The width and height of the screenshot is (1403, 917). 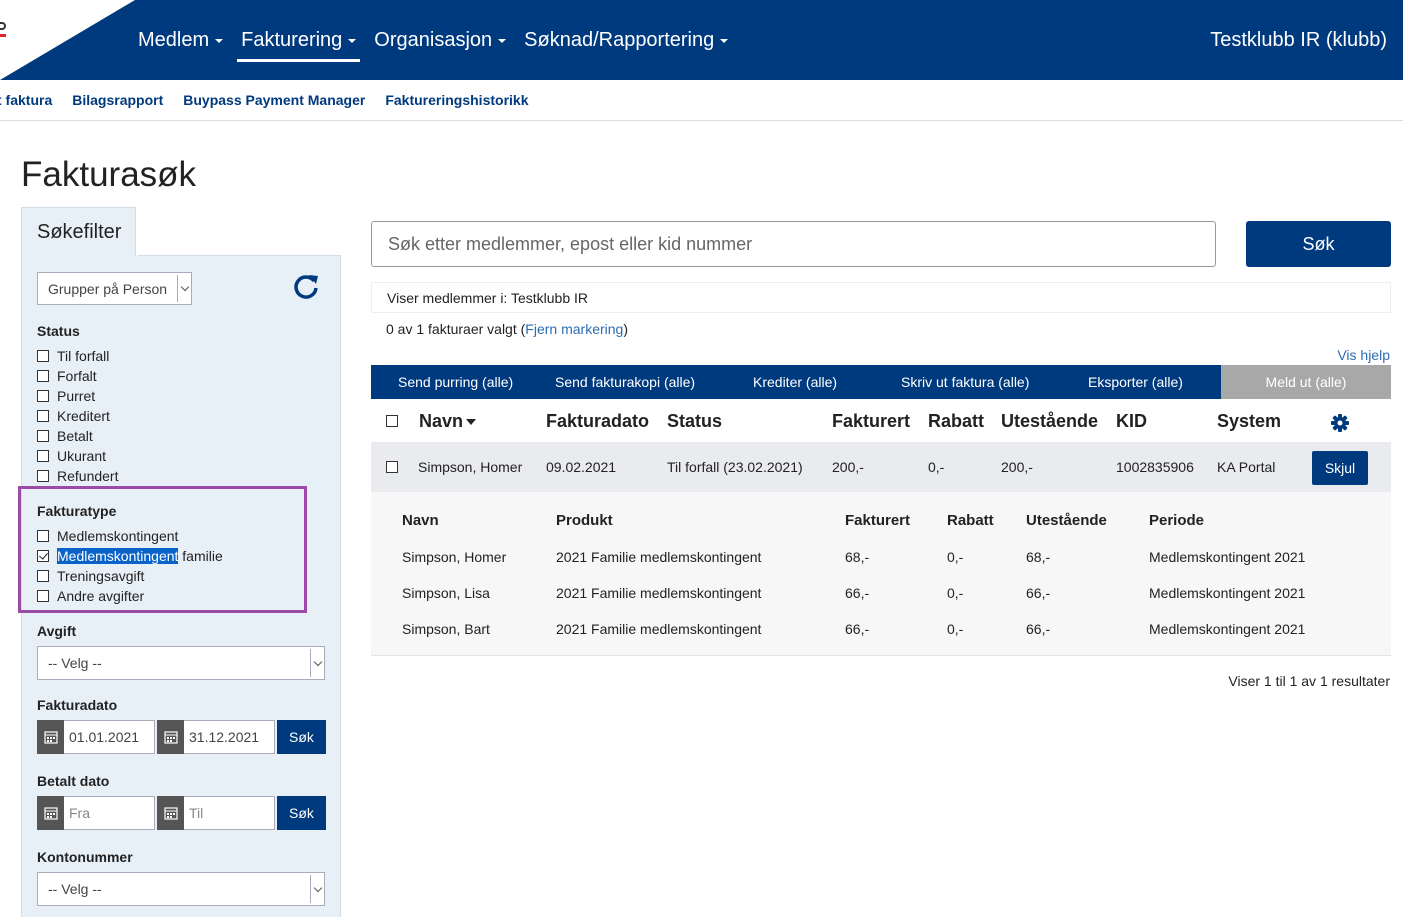 What do you see at coordinates (871, 421) in the screenshot?
I see `col-fakturert: Fakturert` at bounding box center [871, 421].